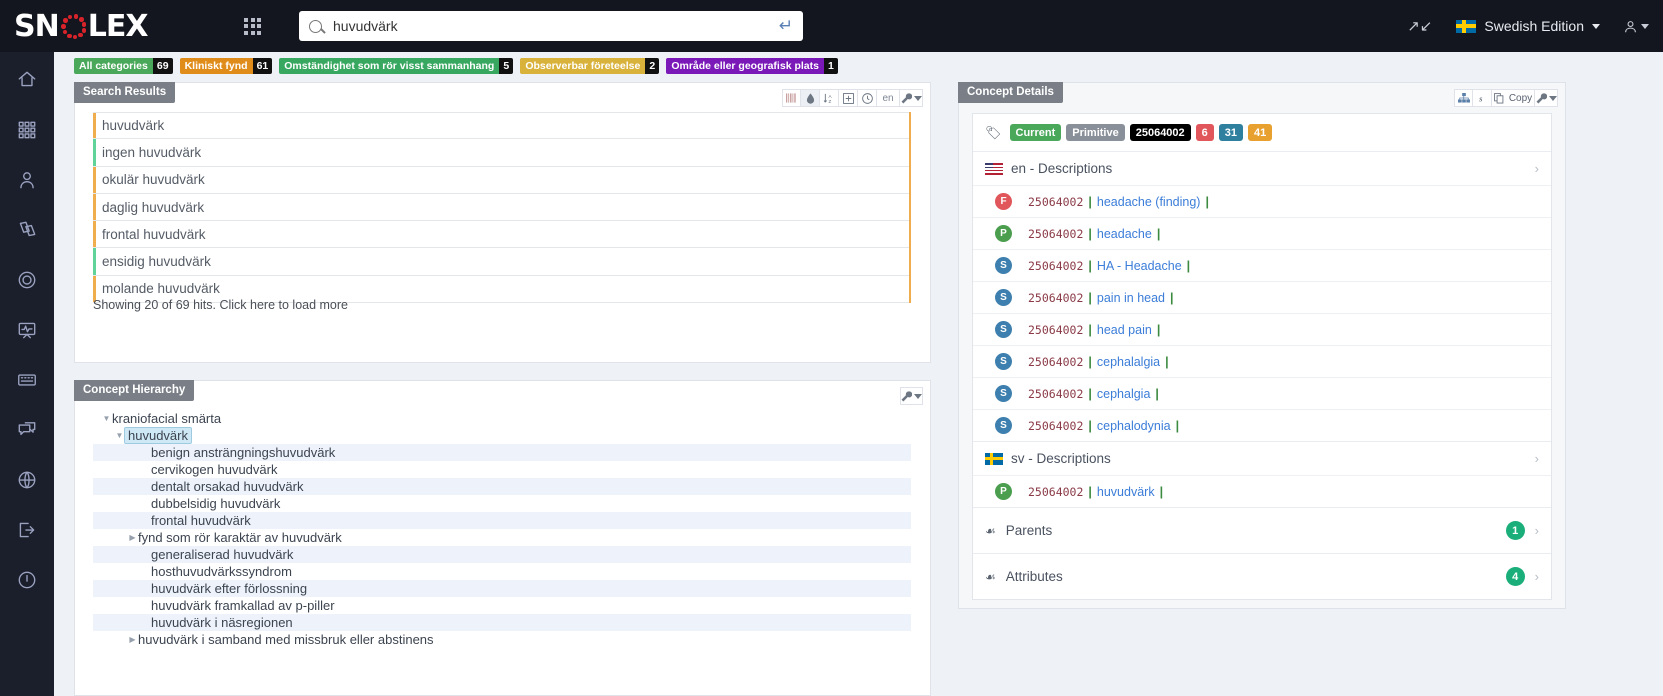 The height and width of the screenshot is (696, 1663). I want to click on hierarchy-node: huvudvärk i näsregionen, so click(502, 622).